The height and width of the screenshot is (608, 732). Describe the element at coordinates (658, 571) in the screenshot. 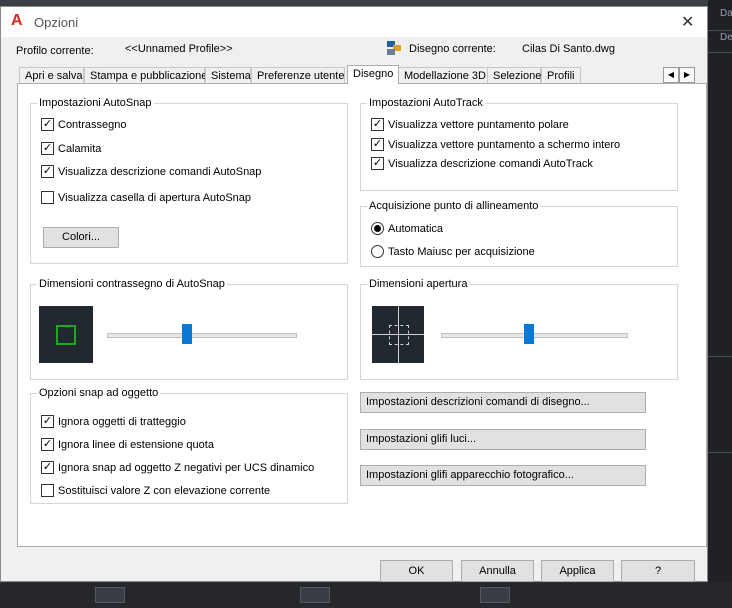

I see `help-button: ?` at that location.